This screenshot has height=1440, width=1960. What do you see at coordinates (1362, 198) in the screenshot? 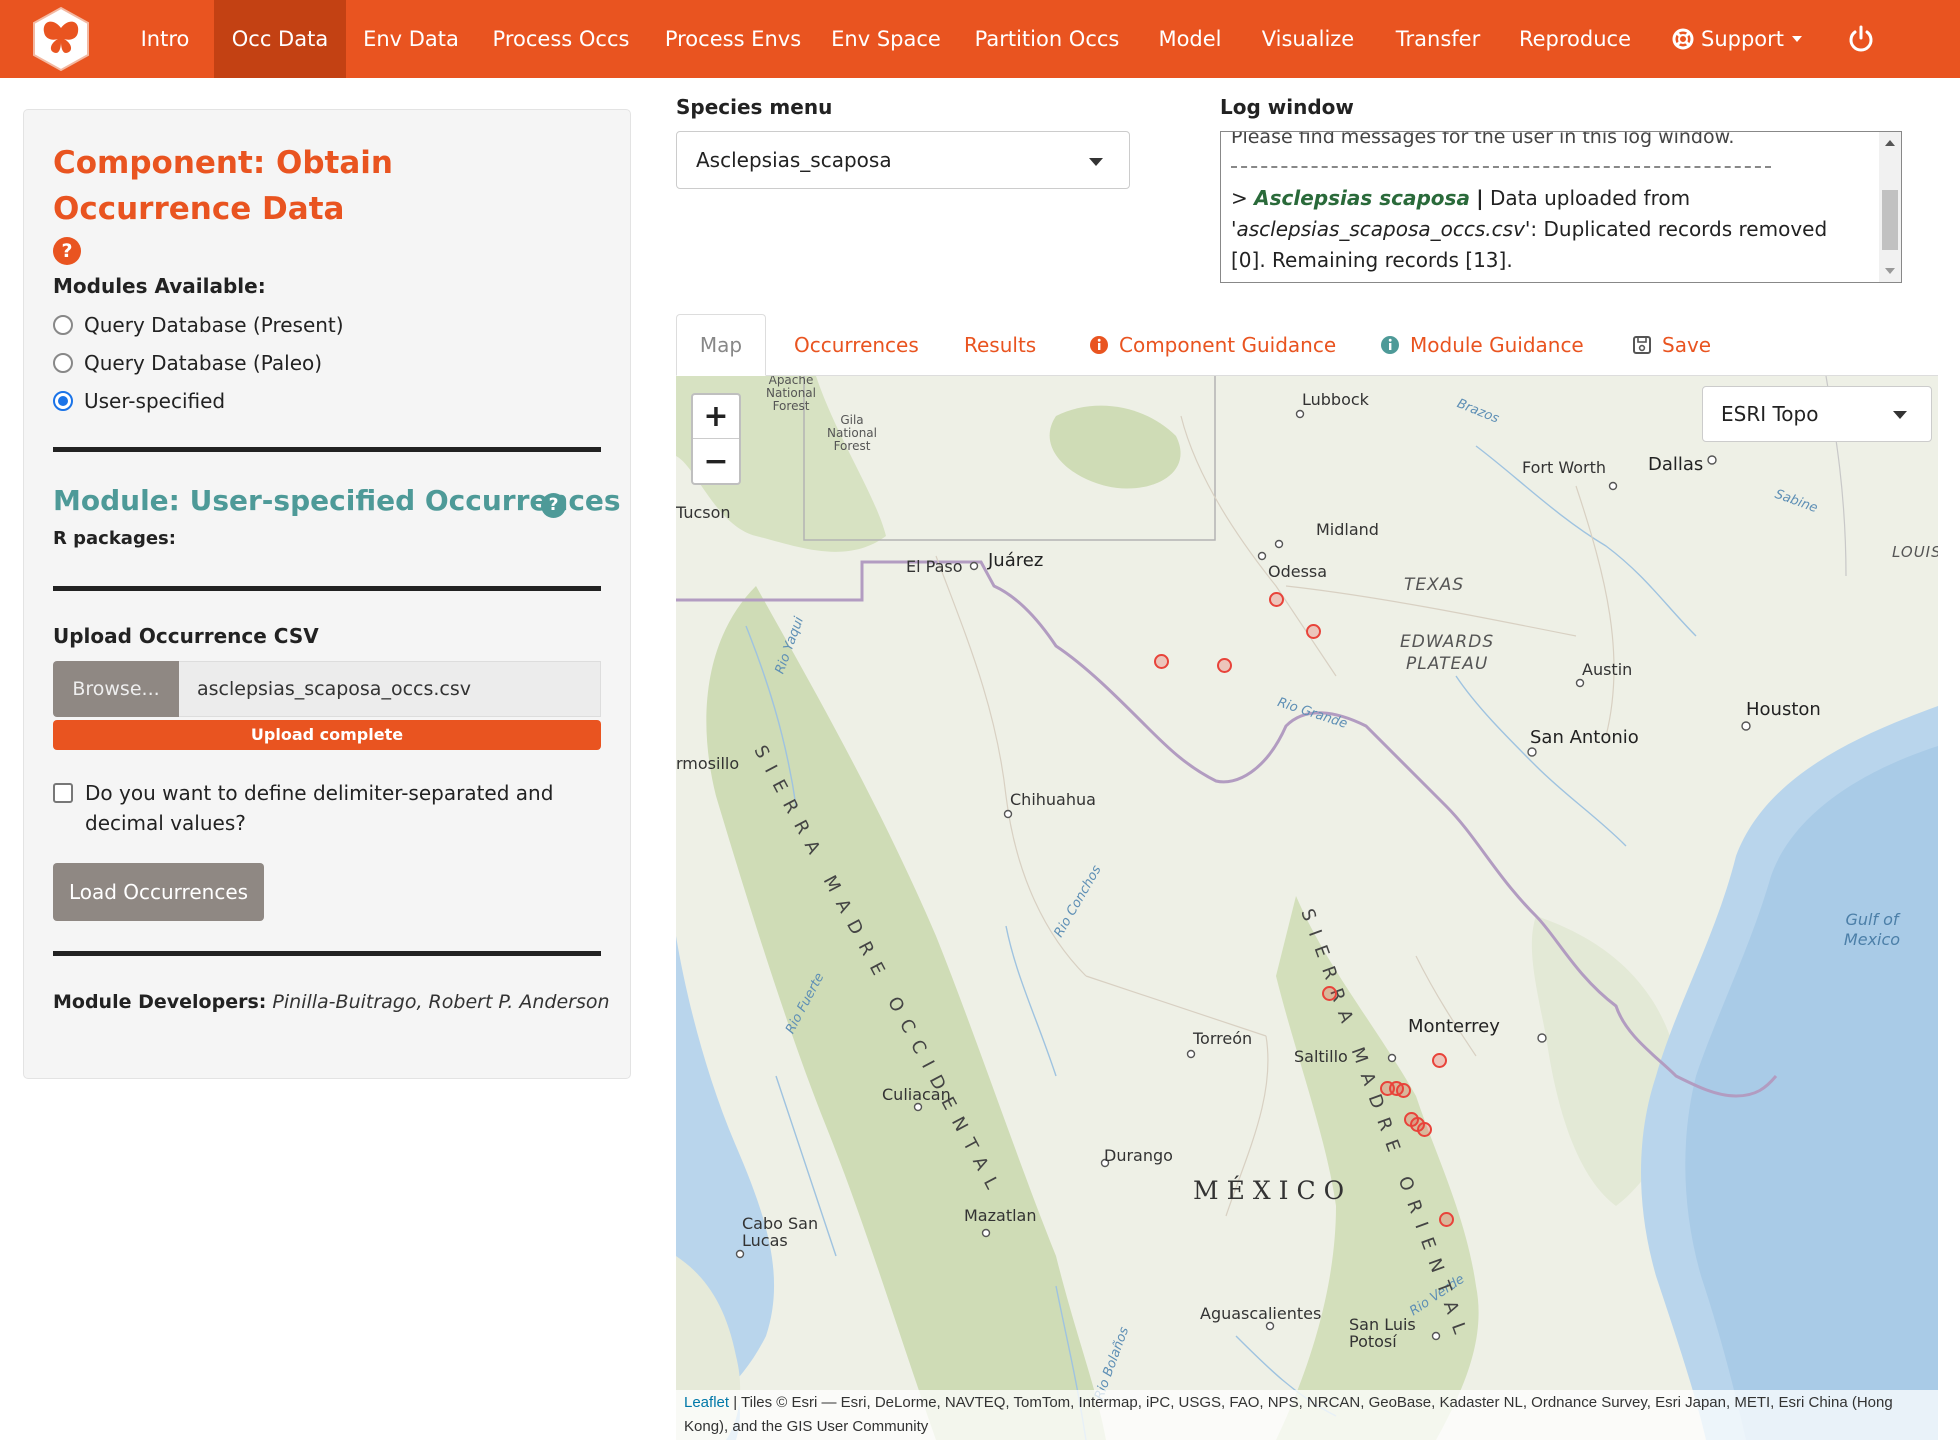
I see `log-species: Asclepsias scaposa` at bounding box center [1362, 198].